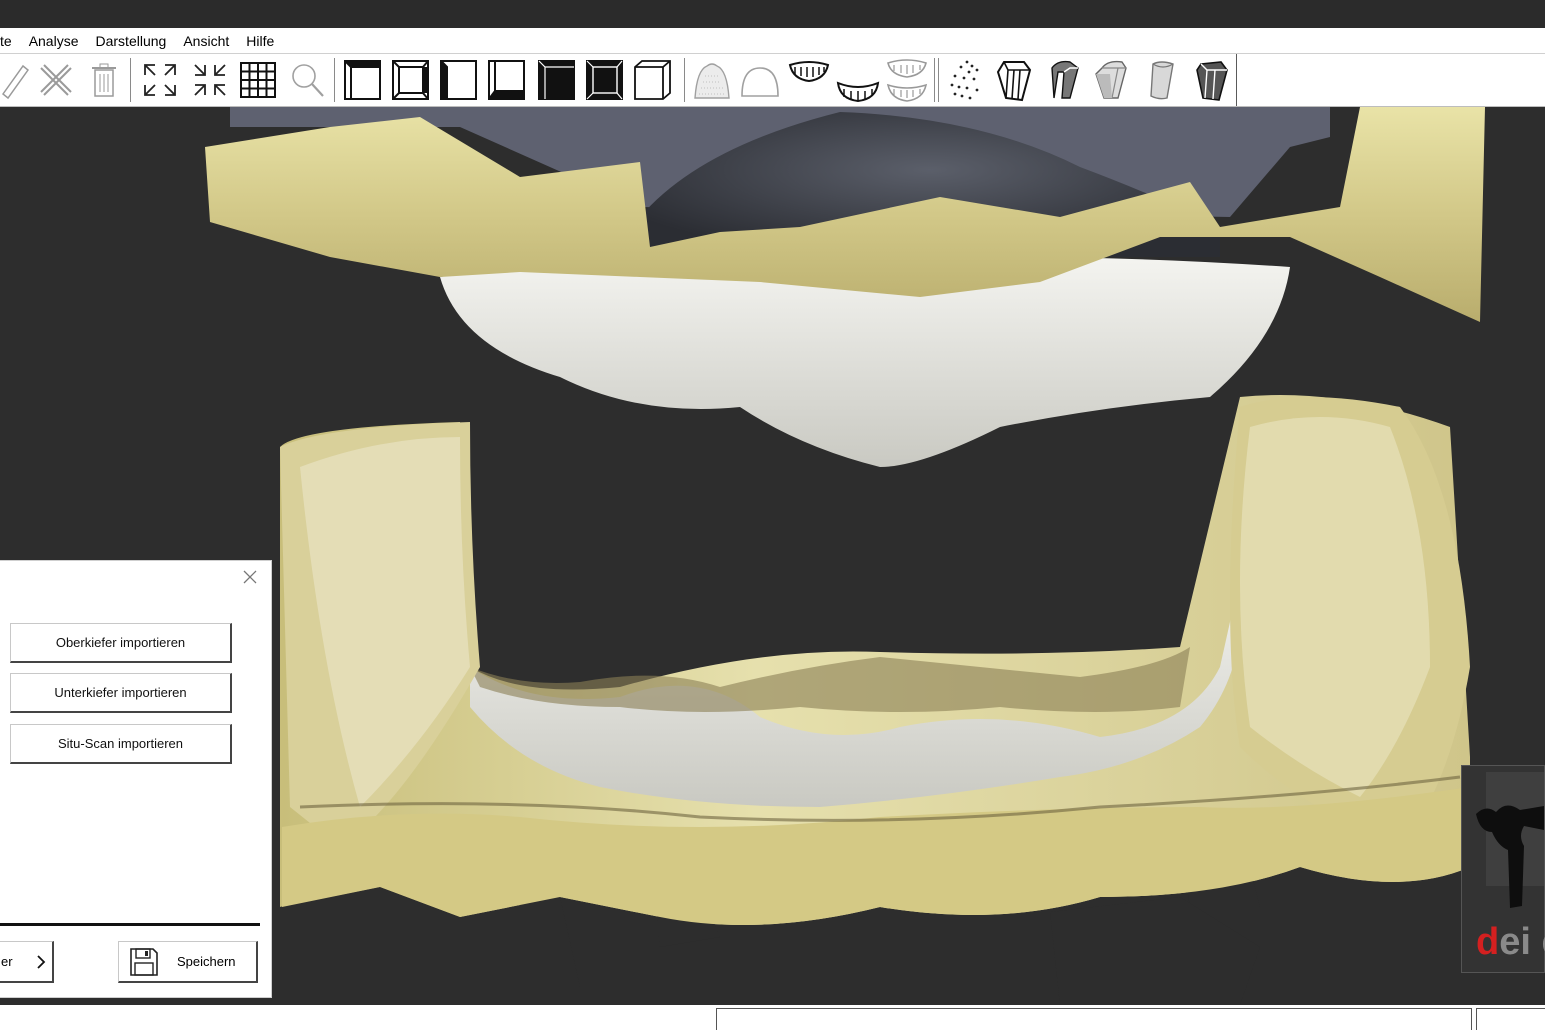  Describe the element at coordinates (1064, 80) in the screenshot. I see `die-2-icon` at that location.